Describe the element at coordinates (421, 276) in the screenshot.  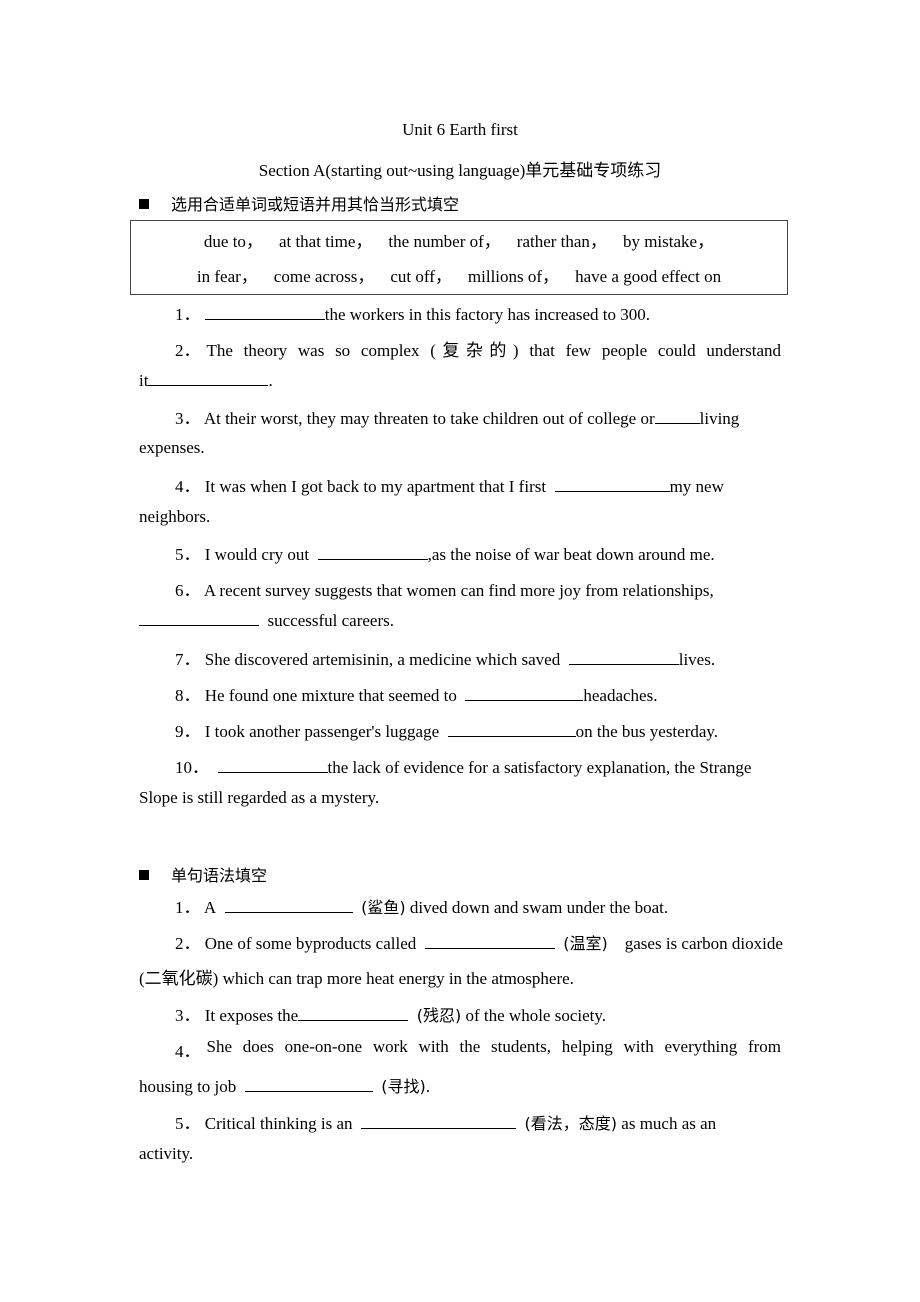
I see `word-option: cut off，` at that location.